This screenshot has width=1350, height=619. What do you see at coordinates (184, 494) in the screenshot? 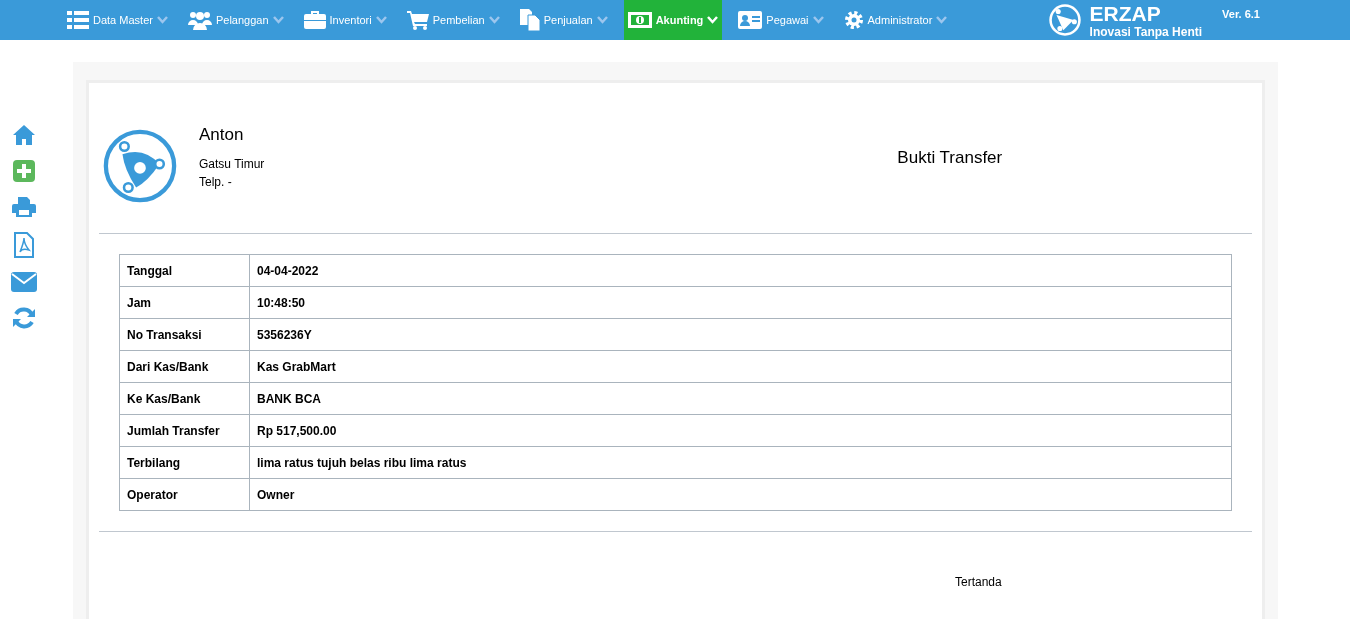
I see `field-label-cell: Operator` at bounding box center [184, 494].